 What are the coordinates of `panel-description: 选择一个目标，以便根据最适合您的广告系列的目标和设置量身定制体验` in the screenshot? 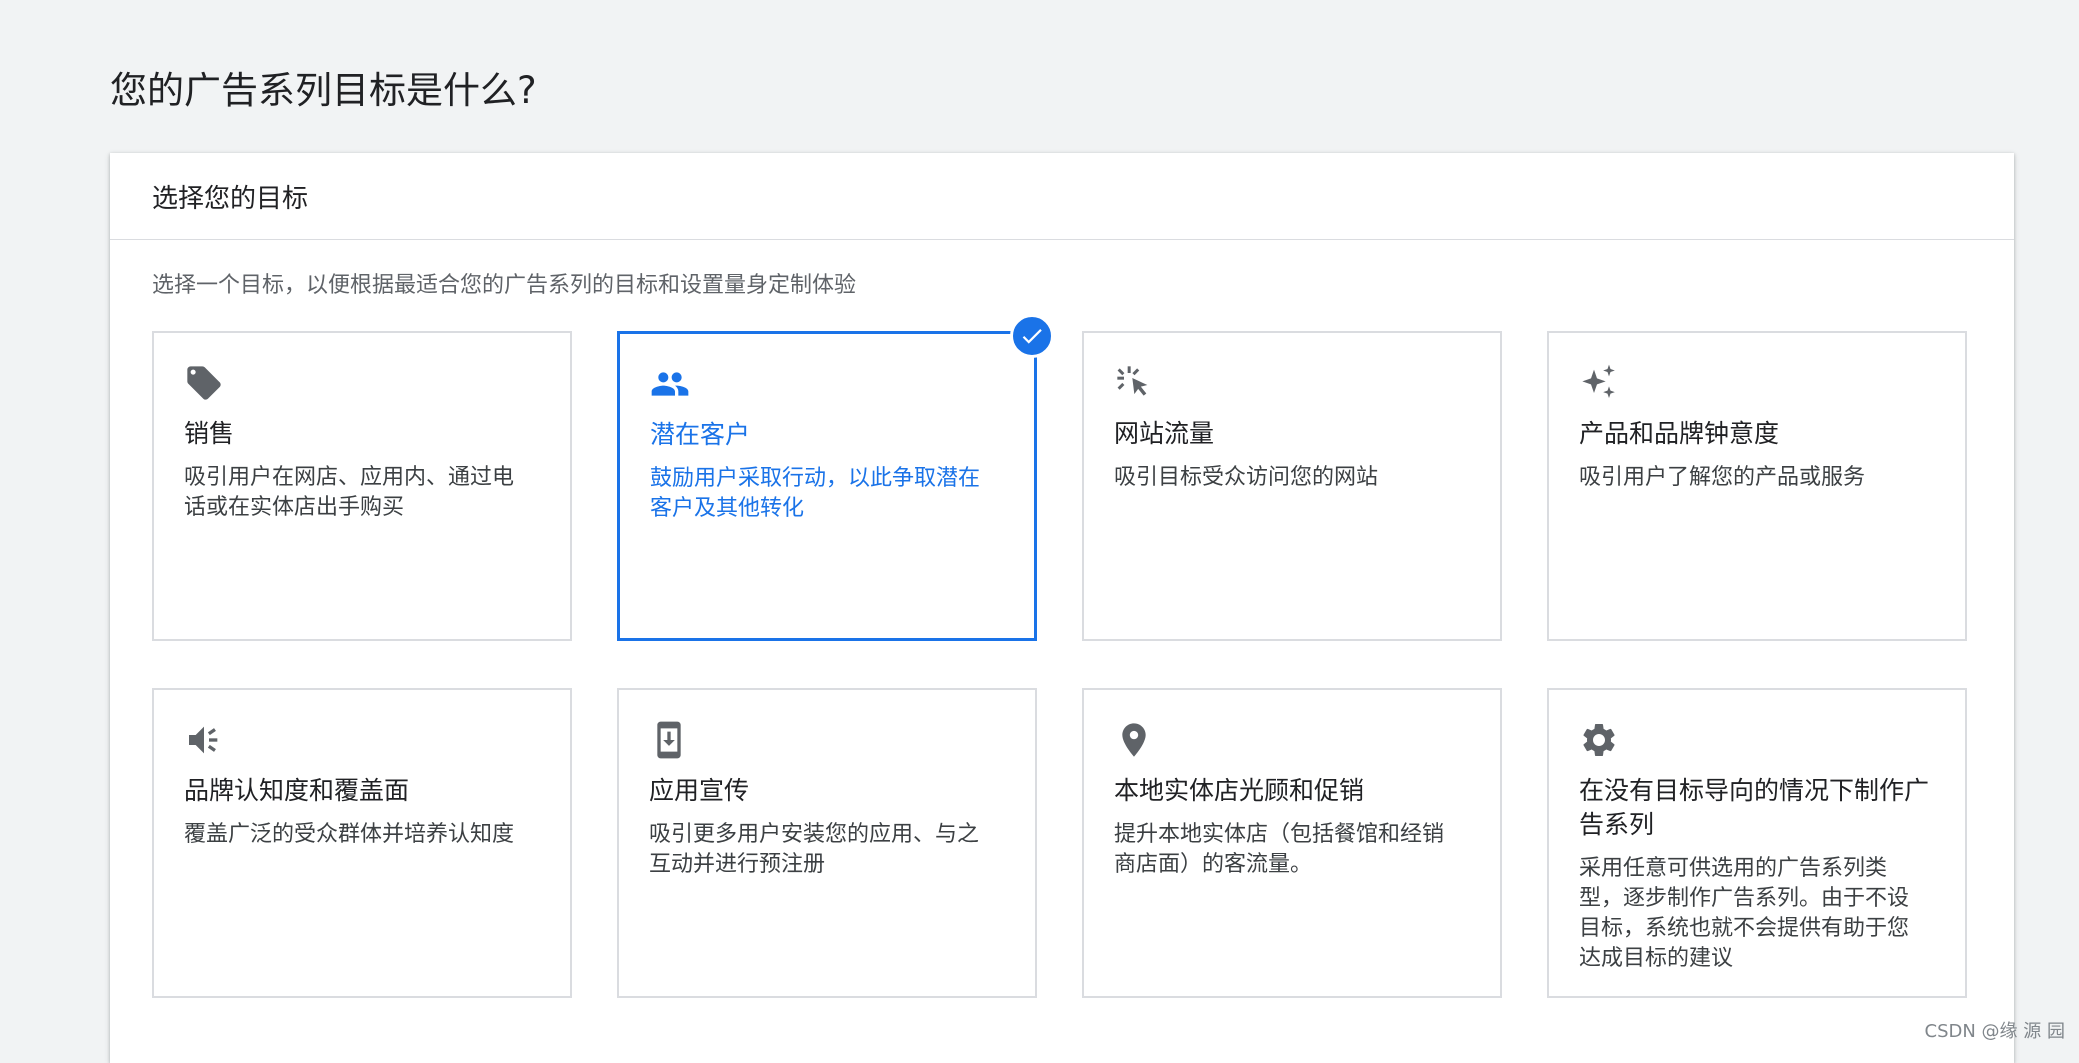 It's located at (504, 285).